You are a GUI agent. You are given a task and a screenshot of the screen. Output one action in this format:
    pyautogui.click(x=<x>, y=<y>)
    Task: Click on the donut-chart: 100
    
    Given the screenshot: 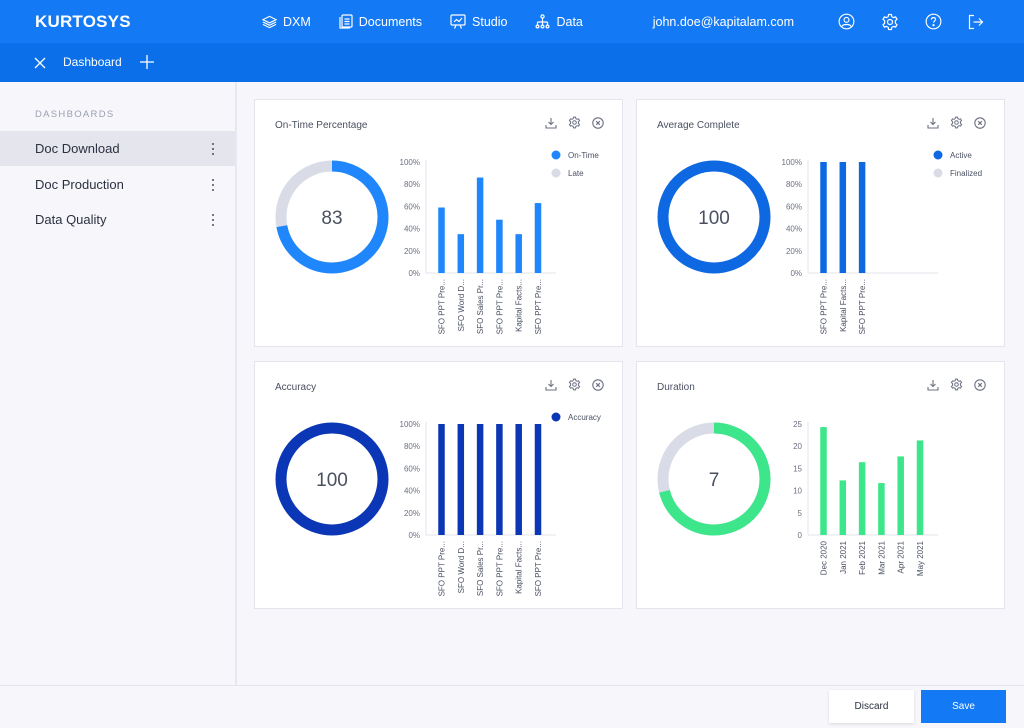 What is the action you would take?
    pyautogui.click(x=714, y=217)
    